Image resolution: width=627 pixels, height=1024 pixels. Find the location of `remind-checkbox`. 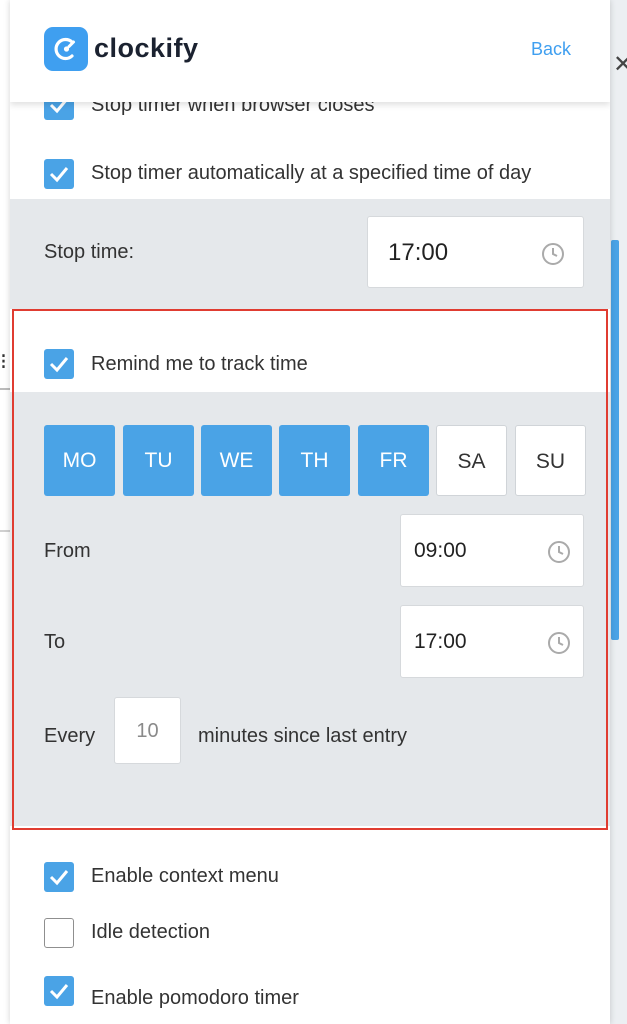

remind-checkbox is located at coordinates (59, 364).